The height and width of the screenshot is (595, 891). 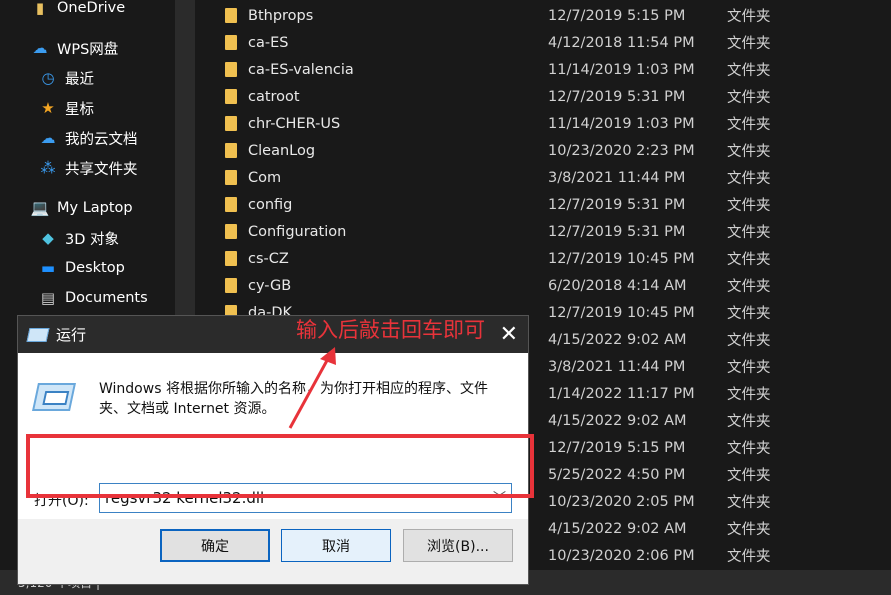 What do you see at coordinates (48, 108) in the screenshot?
I see `star-icon: ★` at bounding box center [48, 108].